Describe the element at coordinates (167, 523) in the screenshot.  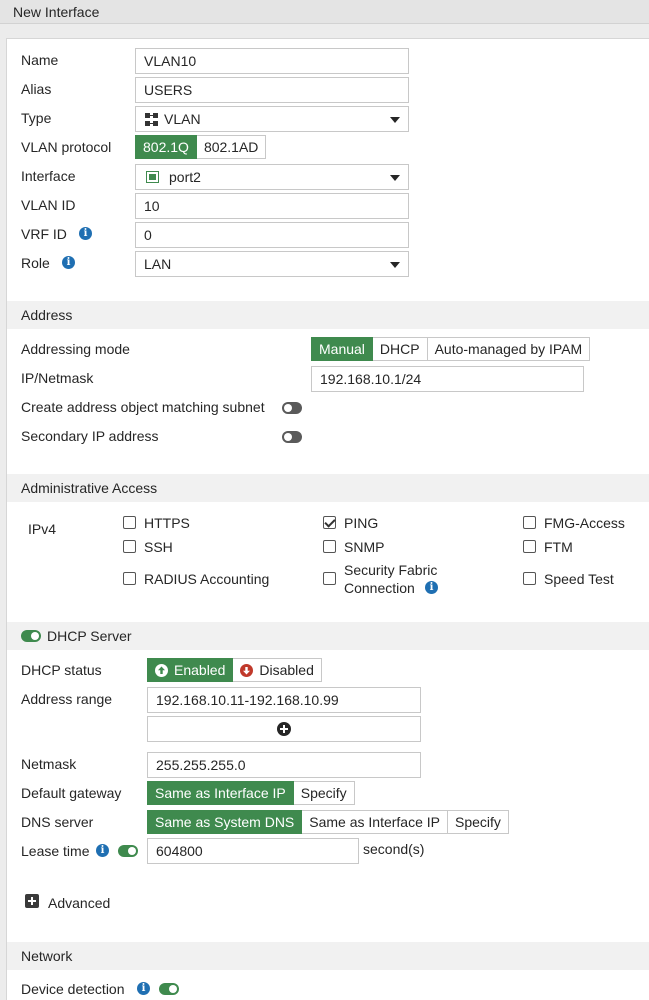
I see `https-label: HTTPS` at that location.